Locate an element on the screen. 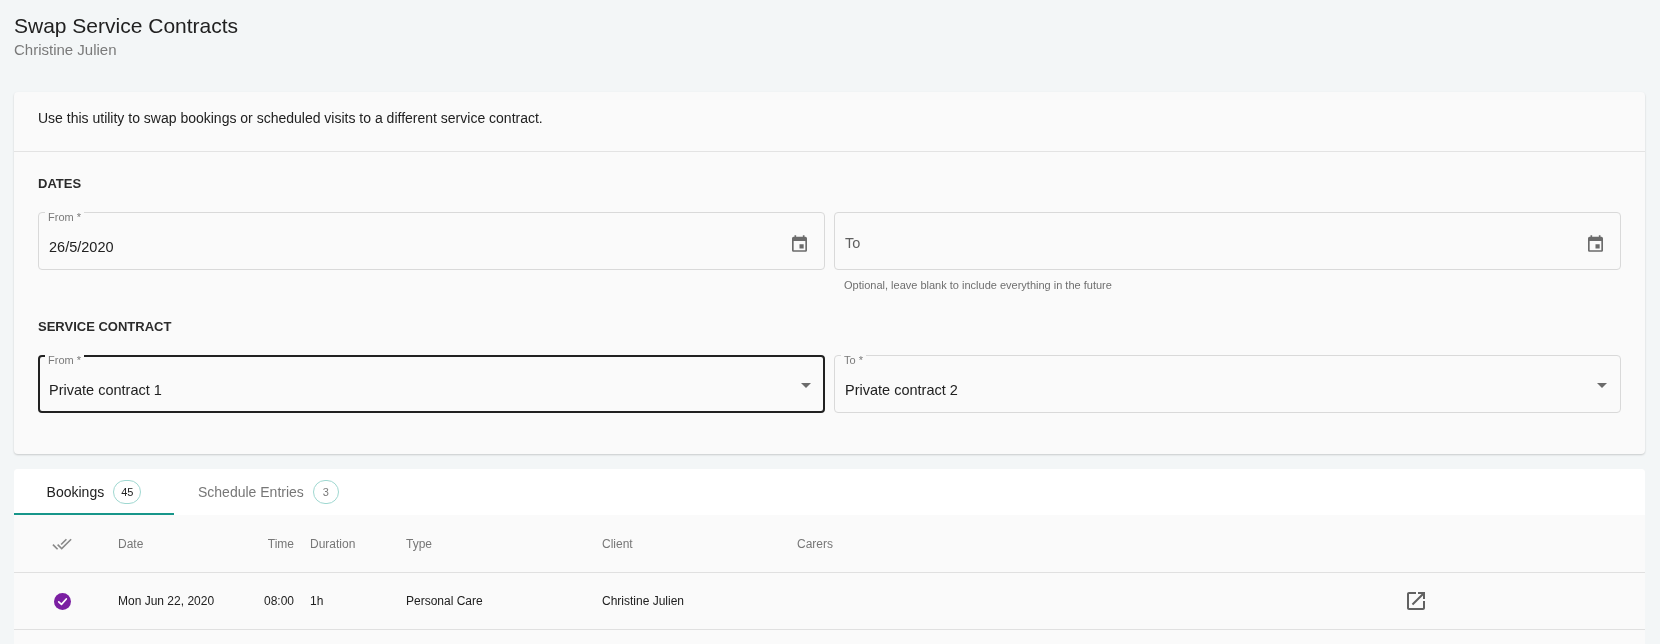  column-header: Carers is located at coordinates (815, 543).